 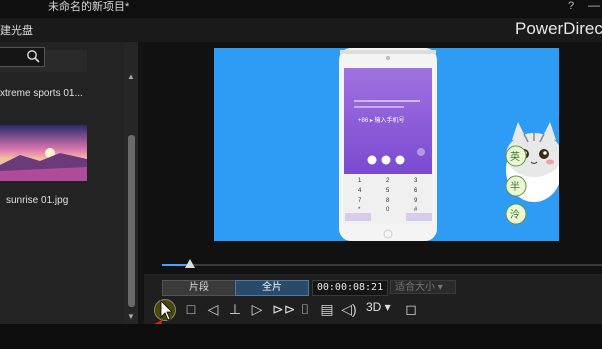 I want to click on minimize-button: —, so click(x=594, y=6).